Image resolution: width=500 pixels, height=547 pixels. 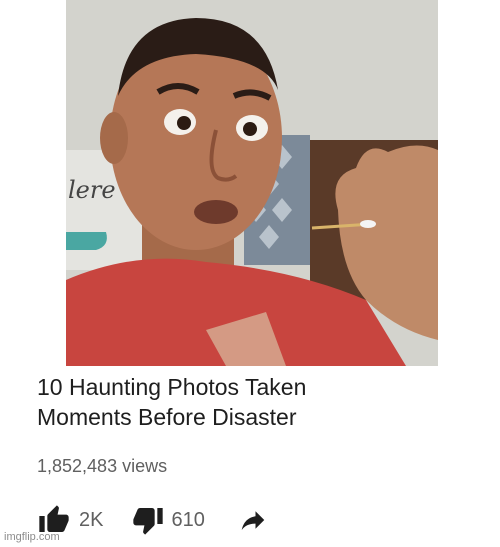 I want to click on video-actions: 2K 610, so click(x=154, y=520).